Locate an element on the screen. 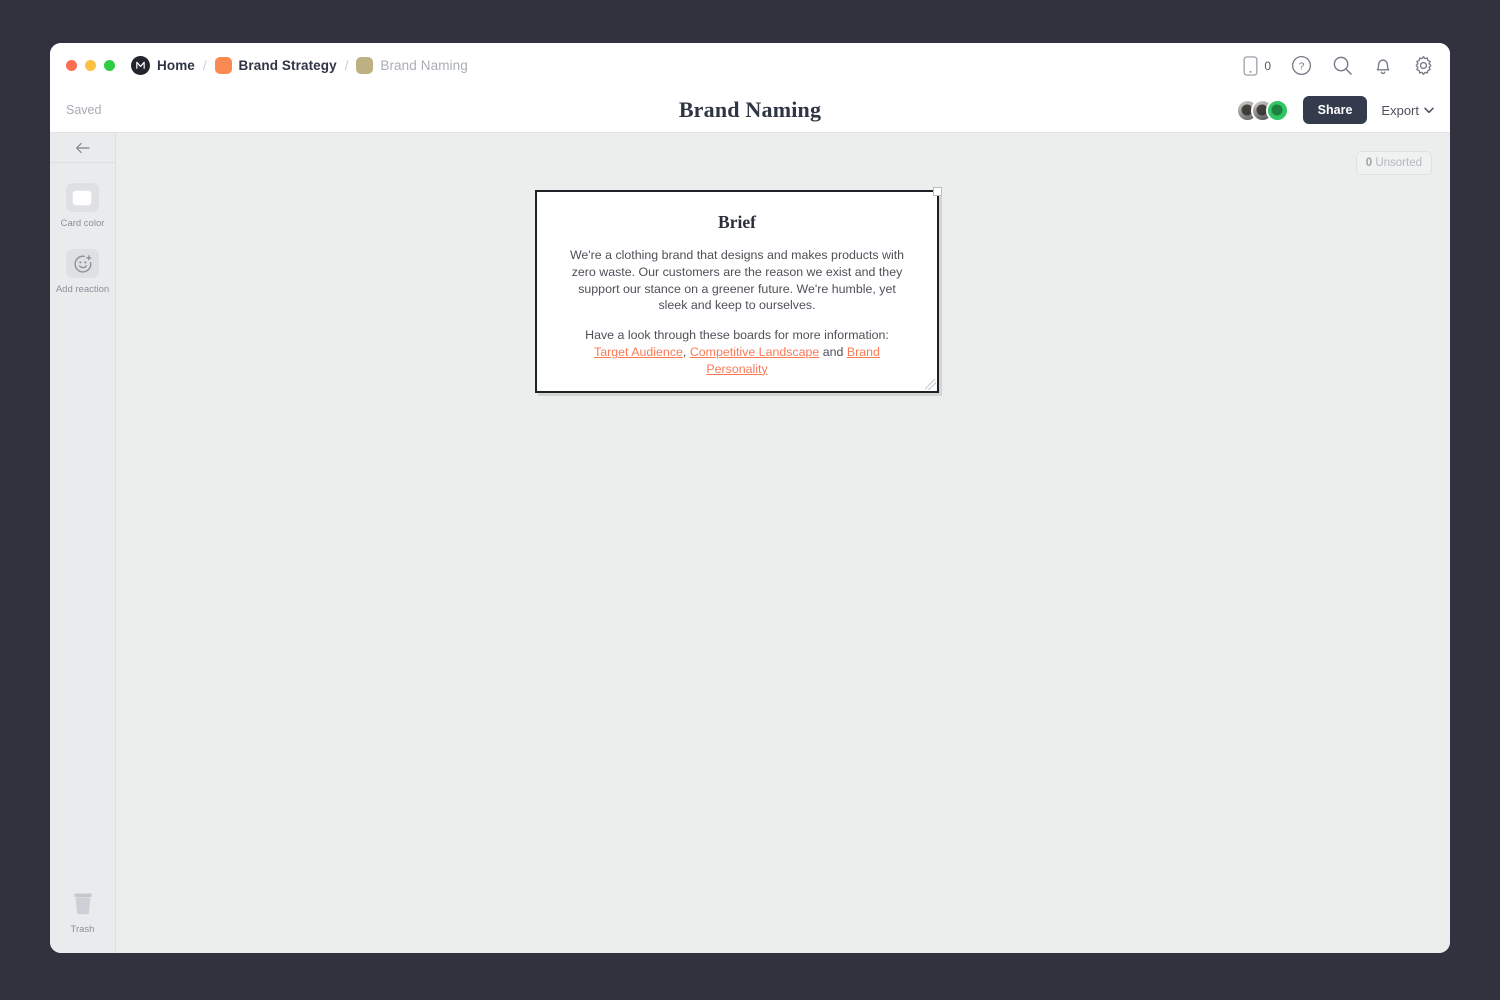 The height and width of the screenshot is (1000, 1500). unsorted-label: Unsorted is located at coordinates (1398, 163).